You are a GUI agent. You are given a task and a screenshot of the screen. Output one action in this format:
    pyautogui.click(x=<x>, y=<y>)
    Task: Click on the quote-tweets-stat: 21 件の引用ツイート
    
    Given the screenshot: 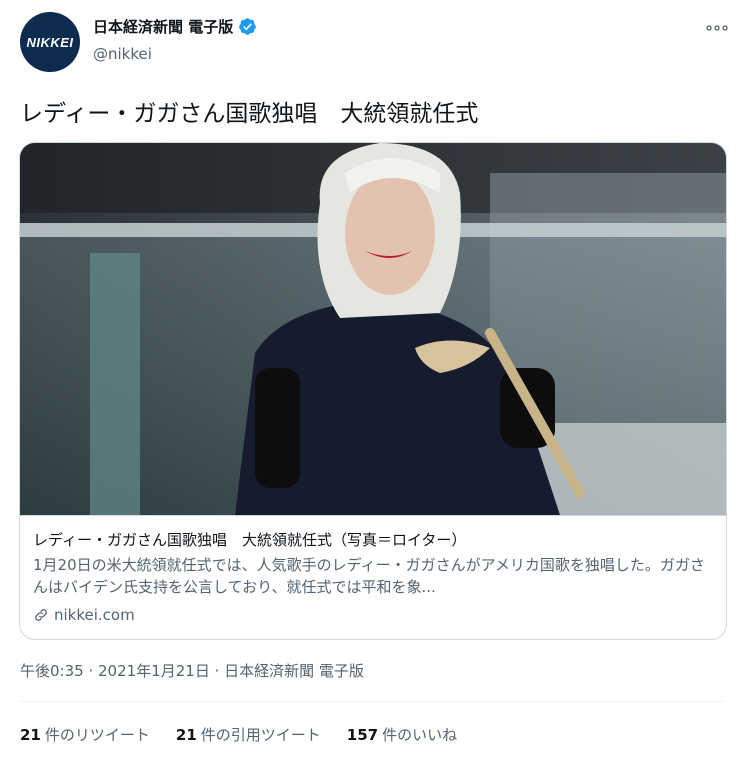 What is the action you would take?
    pyautogui.click(x=248, y=734)
    